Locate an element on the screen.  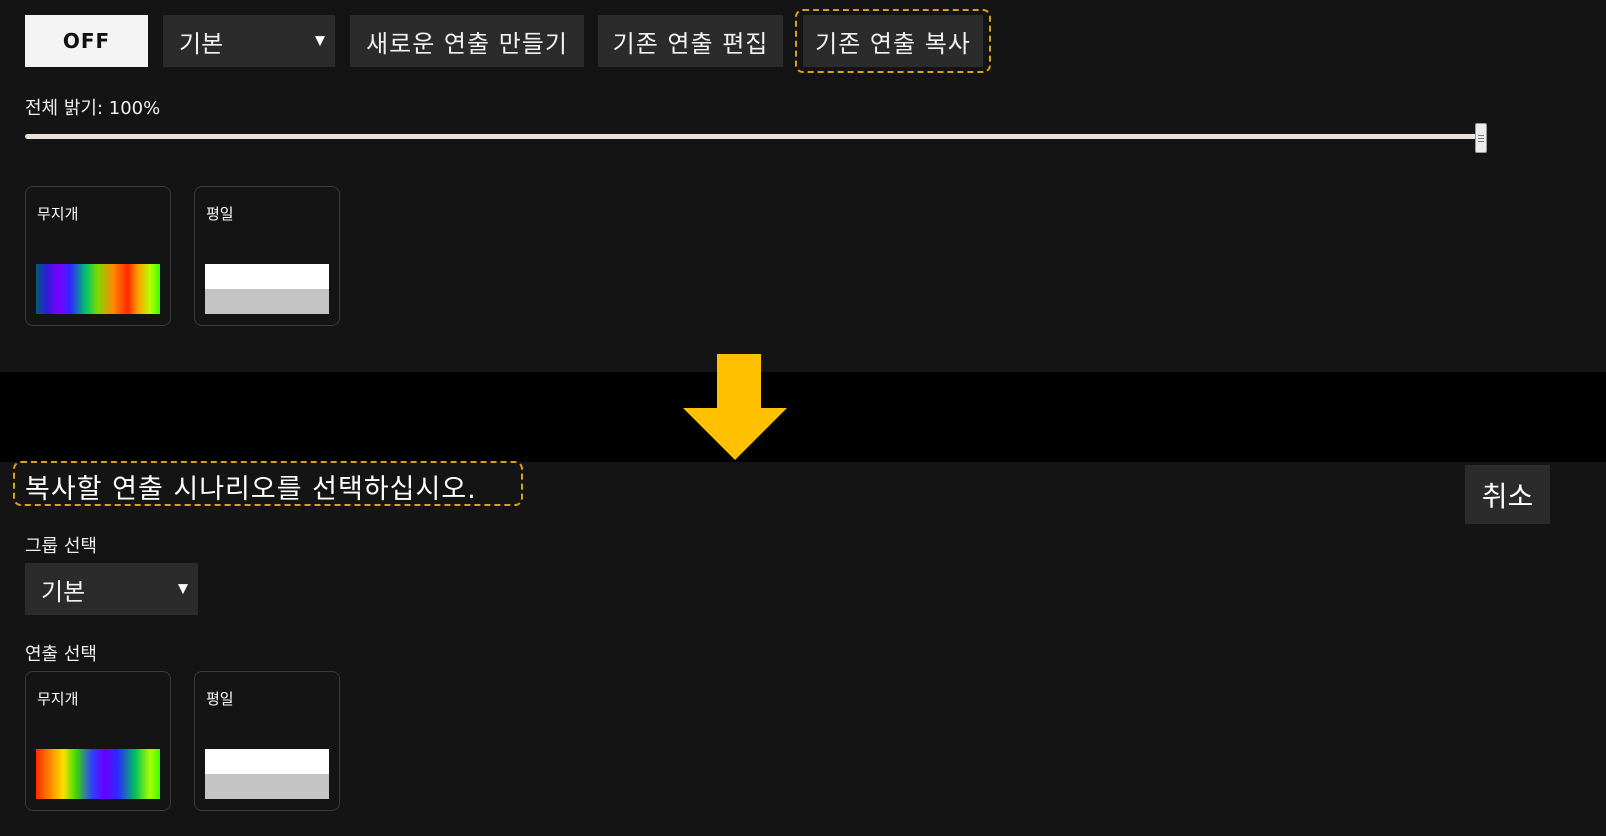
new-scene-button: 새로운 연출 만들기 is located at coordinates (467, 41).